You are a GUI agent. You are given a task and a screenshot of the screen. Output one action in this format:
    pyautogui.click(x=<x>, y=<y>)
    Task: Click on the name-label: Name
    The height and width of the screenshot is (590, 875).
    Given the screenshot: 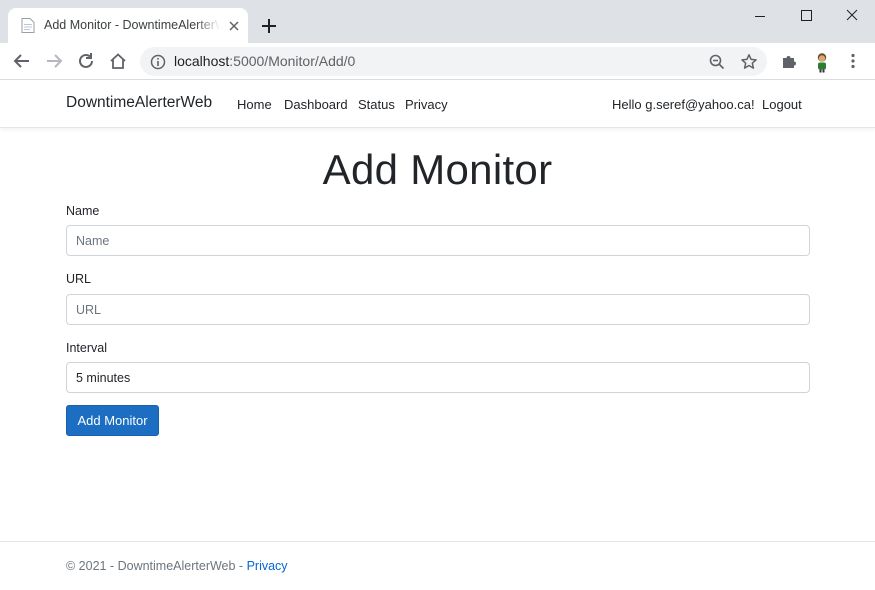 What is the action you would take?
    pyautogui.click(x=83, y=211)
    